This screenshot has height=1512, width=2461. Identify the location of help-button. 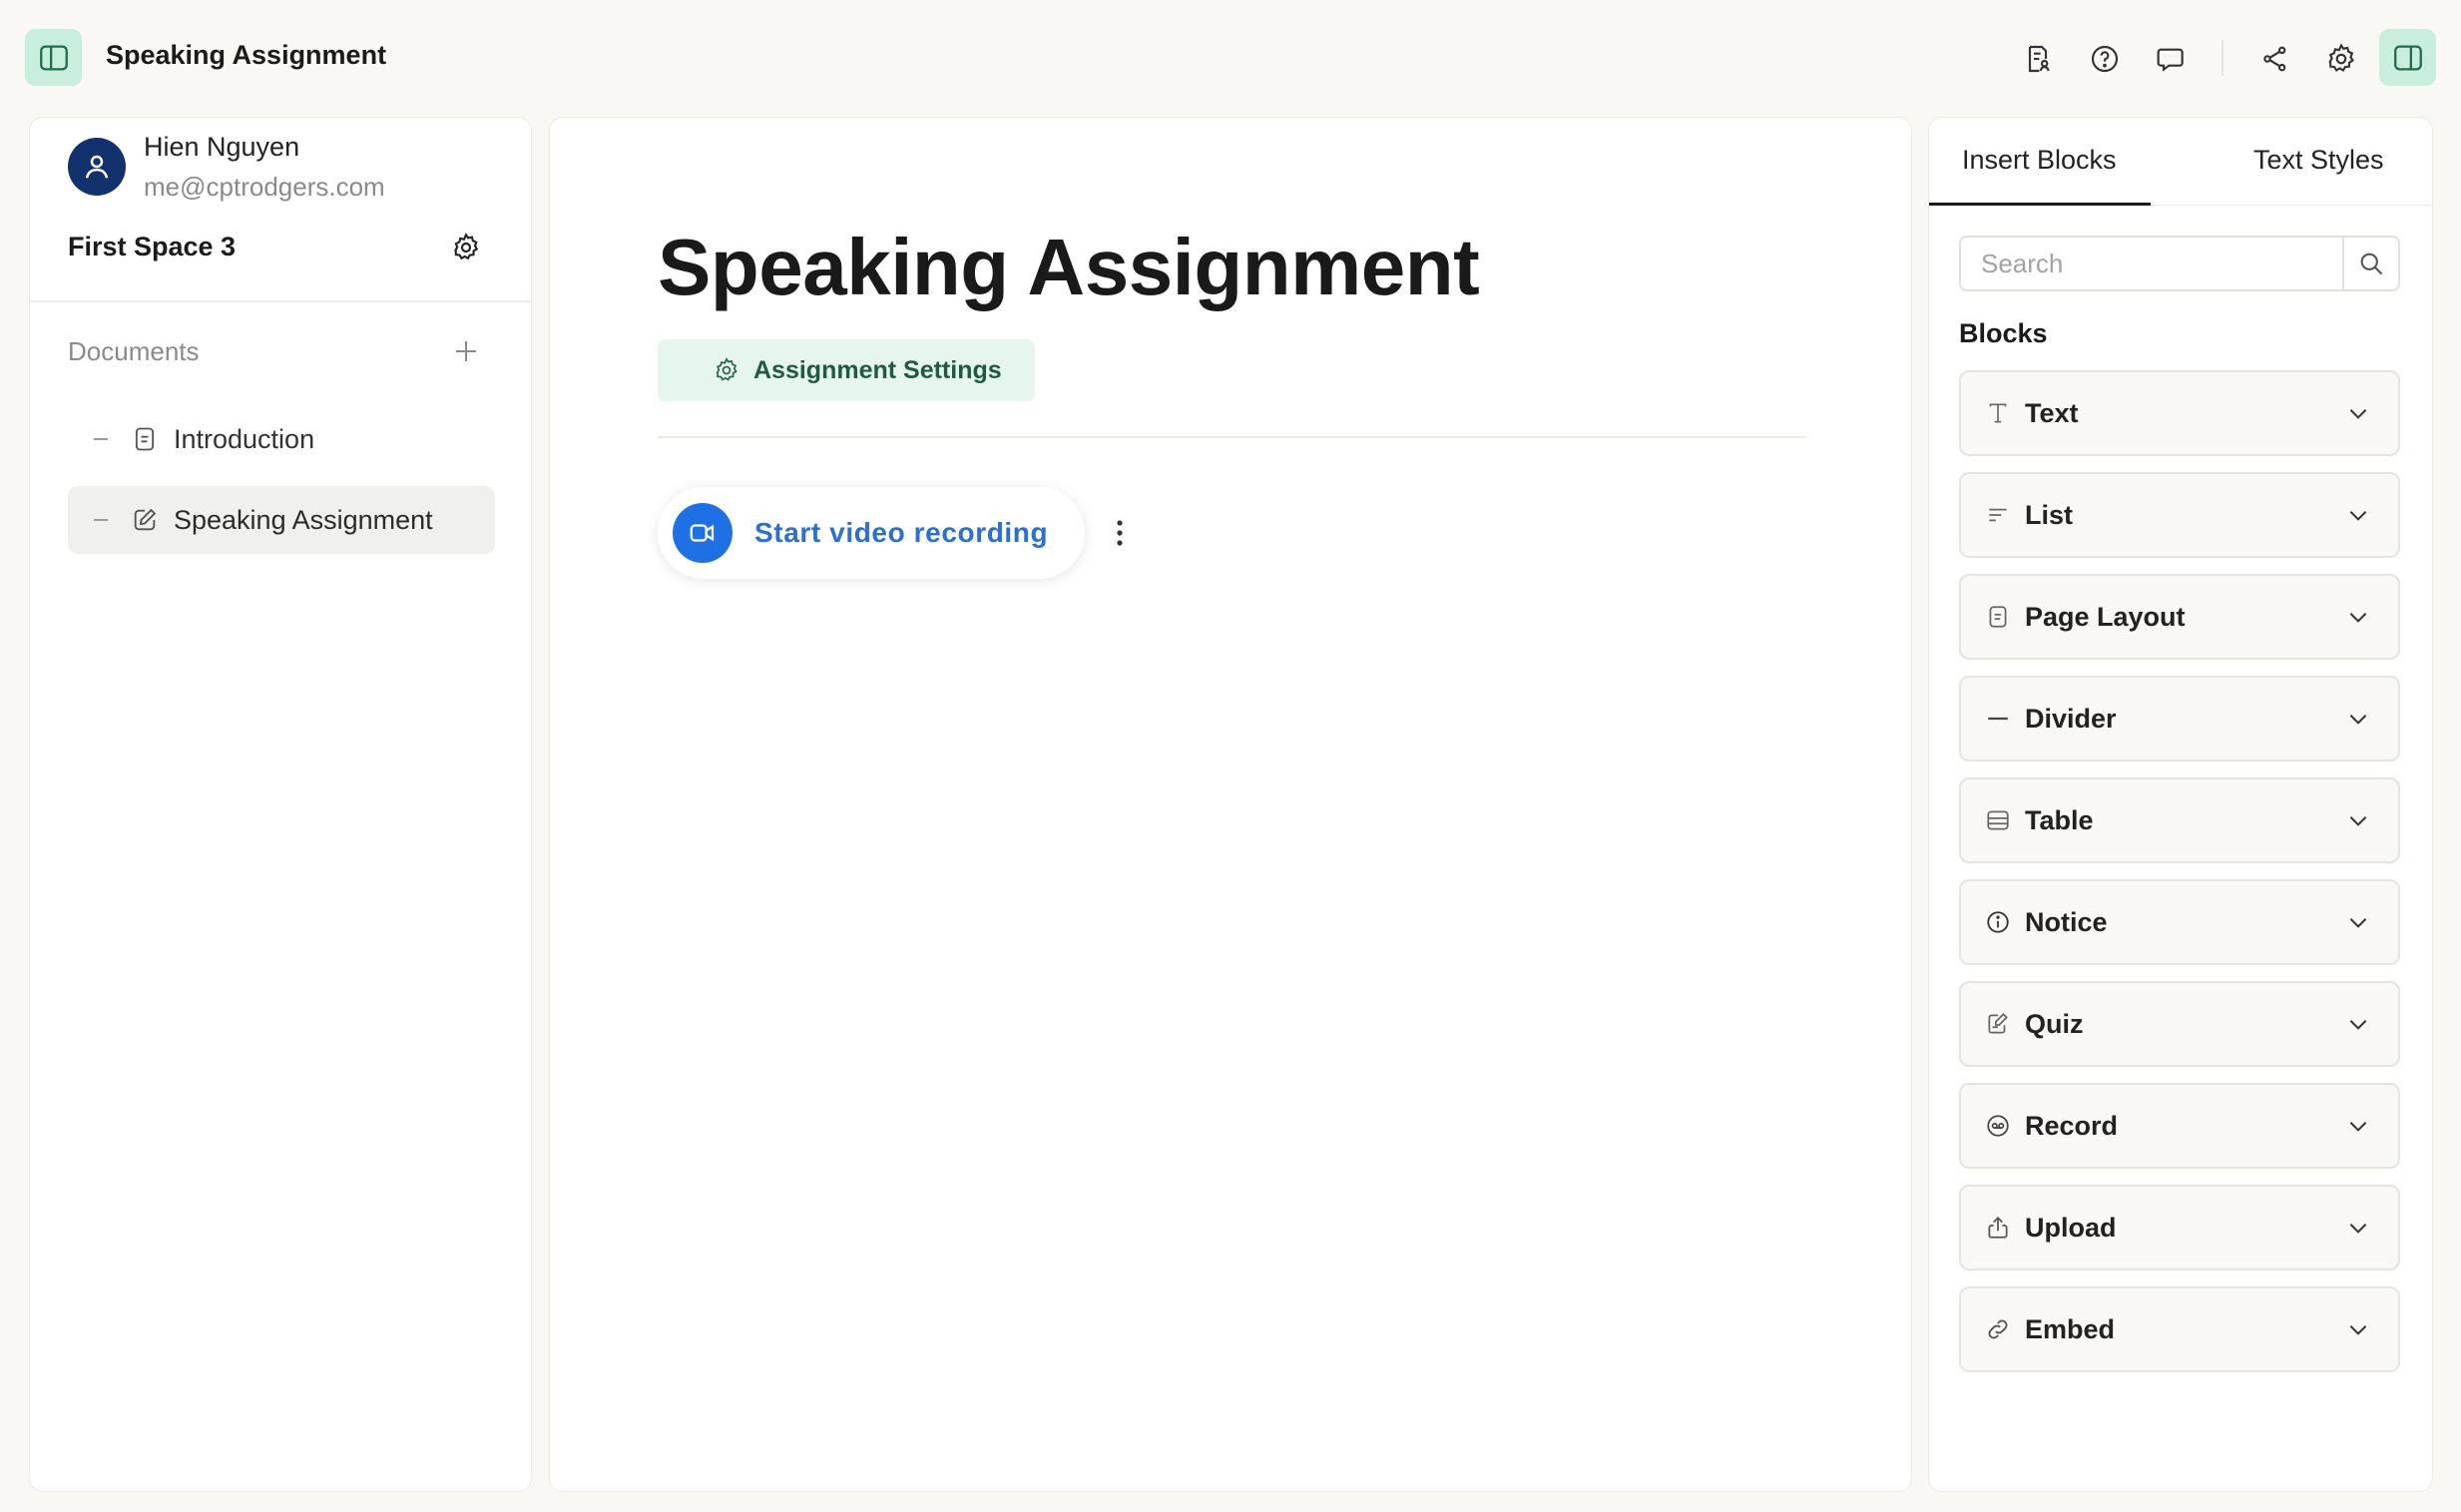
(2105, 58).